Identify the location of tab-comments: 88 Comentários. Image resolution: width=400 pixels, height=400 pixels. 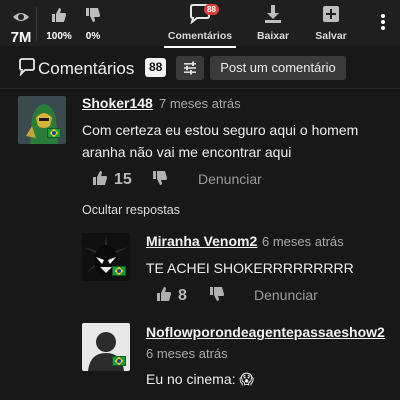
(200, 26).